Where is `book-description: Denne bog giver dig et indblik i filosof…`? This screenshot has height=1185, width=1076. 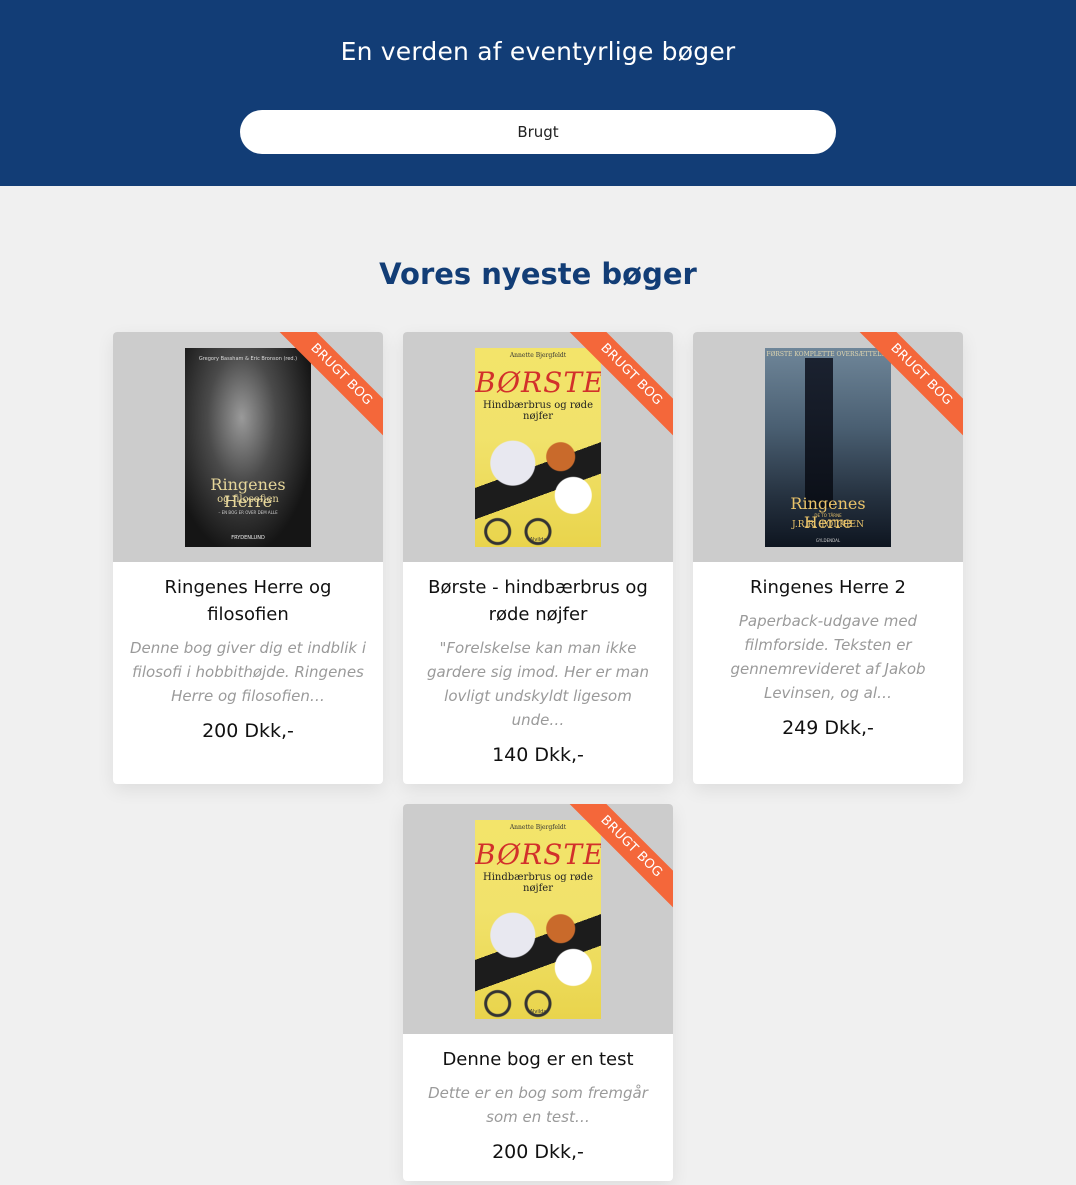
book-description: Denne bog giver dig et indblik i filosof… is located at coordinates (248, 672).